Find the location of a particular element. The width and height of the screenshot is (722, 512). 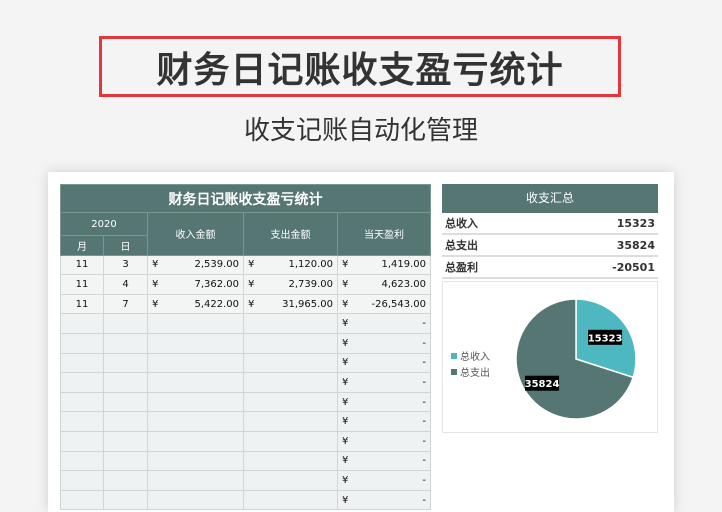

income-header: 收入金额 is located at coordinates (195, 234).